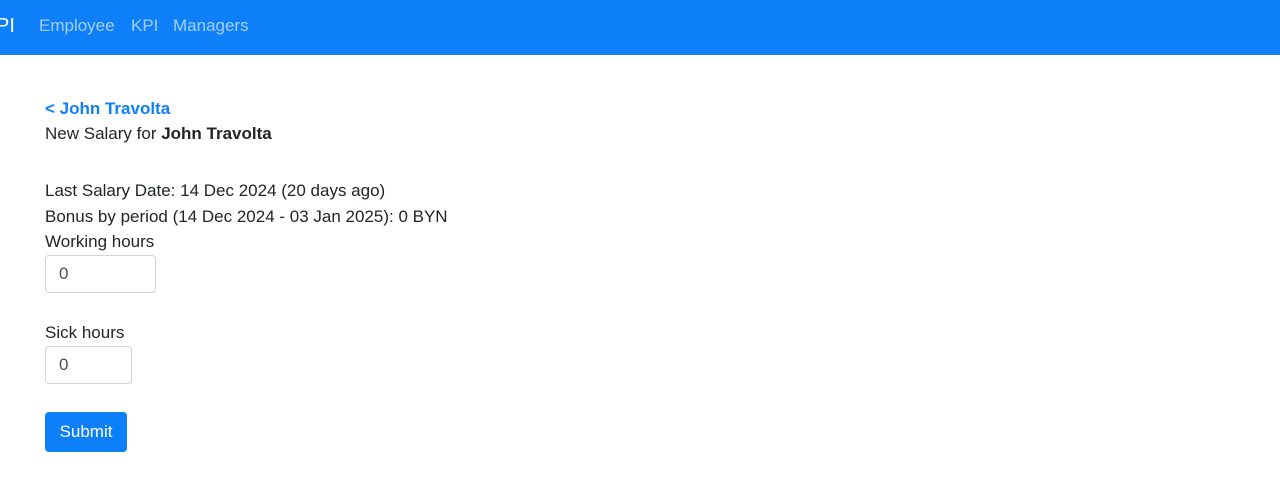 Image resolution: width=1280 pixels, height=484 pixels. I want to click on navbar-brand: PI, so click(7, 26).